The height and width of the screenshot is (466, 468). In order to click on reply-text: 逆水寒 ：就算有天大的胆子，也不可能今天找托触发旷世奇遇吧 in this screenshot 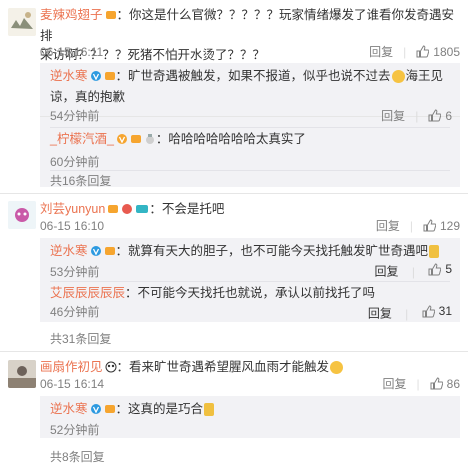, I will do `click(255, 252)`.